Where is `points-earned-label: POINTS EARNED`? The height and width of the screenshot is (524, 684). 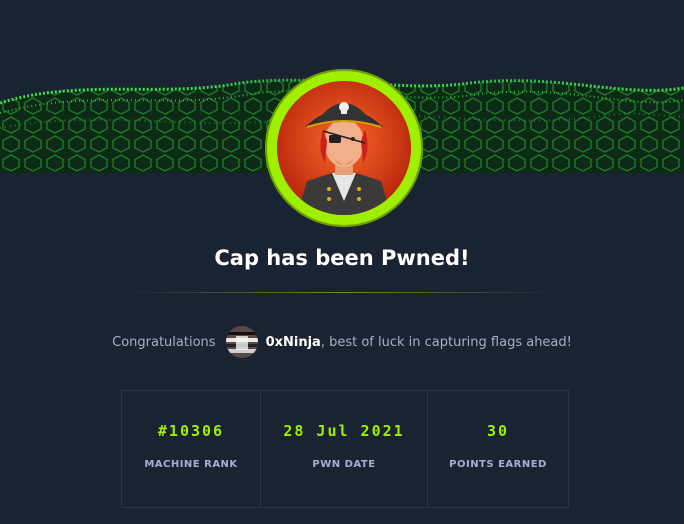 points-earned-label: POINTS EARNED is located at coordinates (498, 464).